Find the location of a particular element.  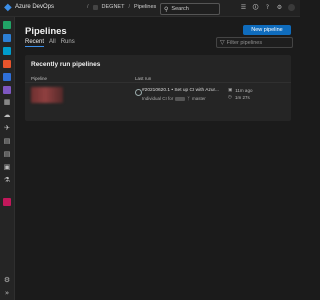

filter-input is located at coordinates (256, 42).